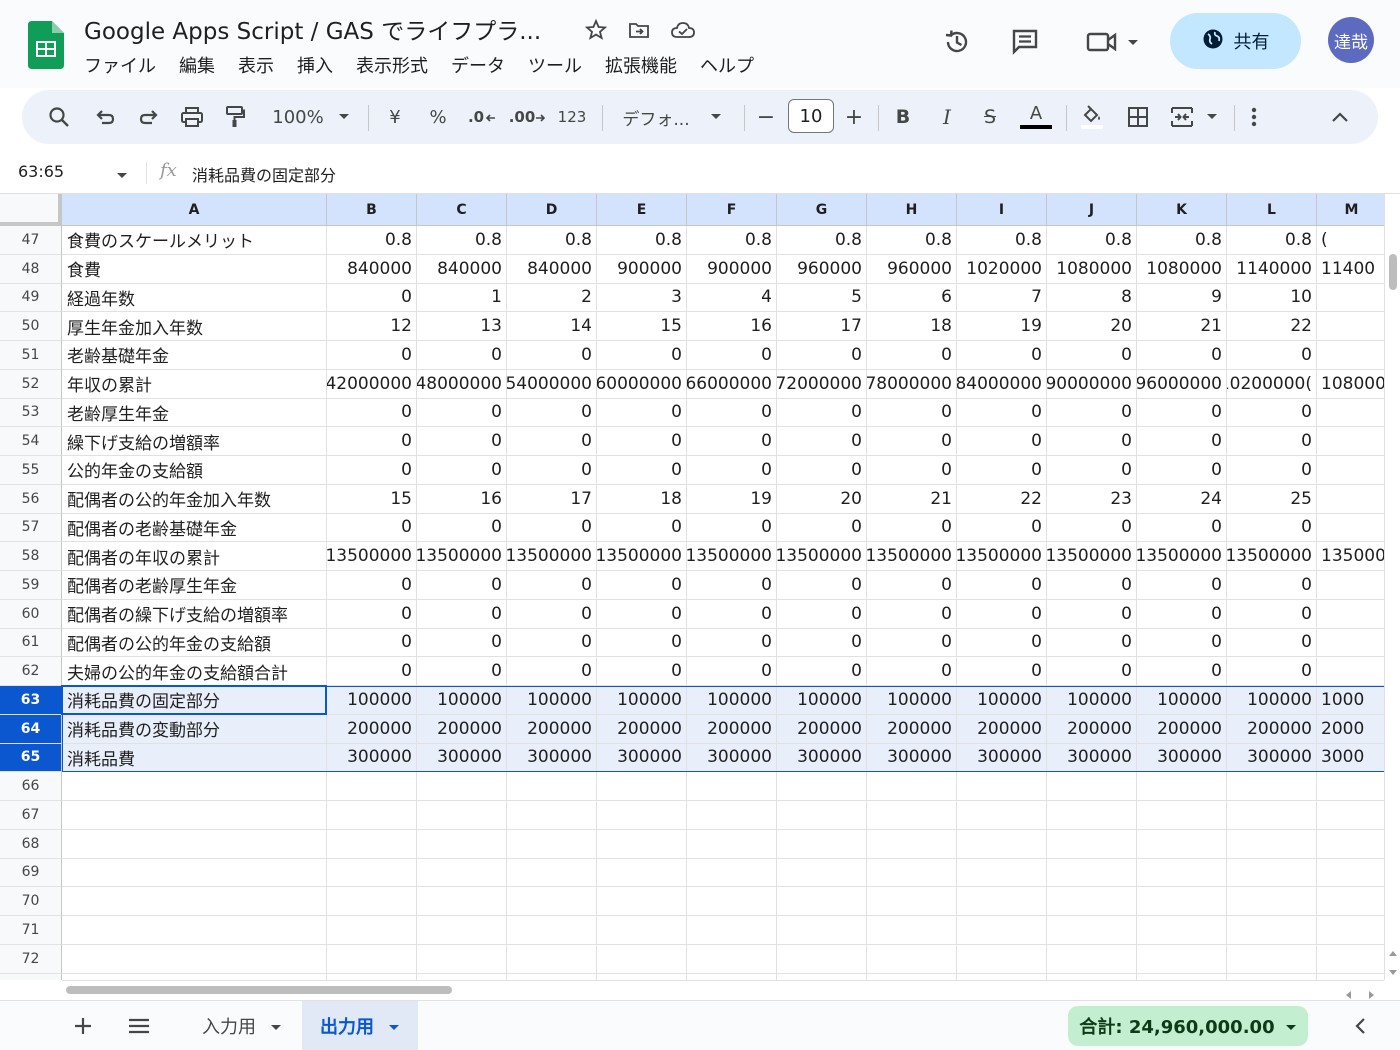 The height and width of the screenshot is (1050, 1400). I want to click on cell-c64: 200000, so click(462, 729).